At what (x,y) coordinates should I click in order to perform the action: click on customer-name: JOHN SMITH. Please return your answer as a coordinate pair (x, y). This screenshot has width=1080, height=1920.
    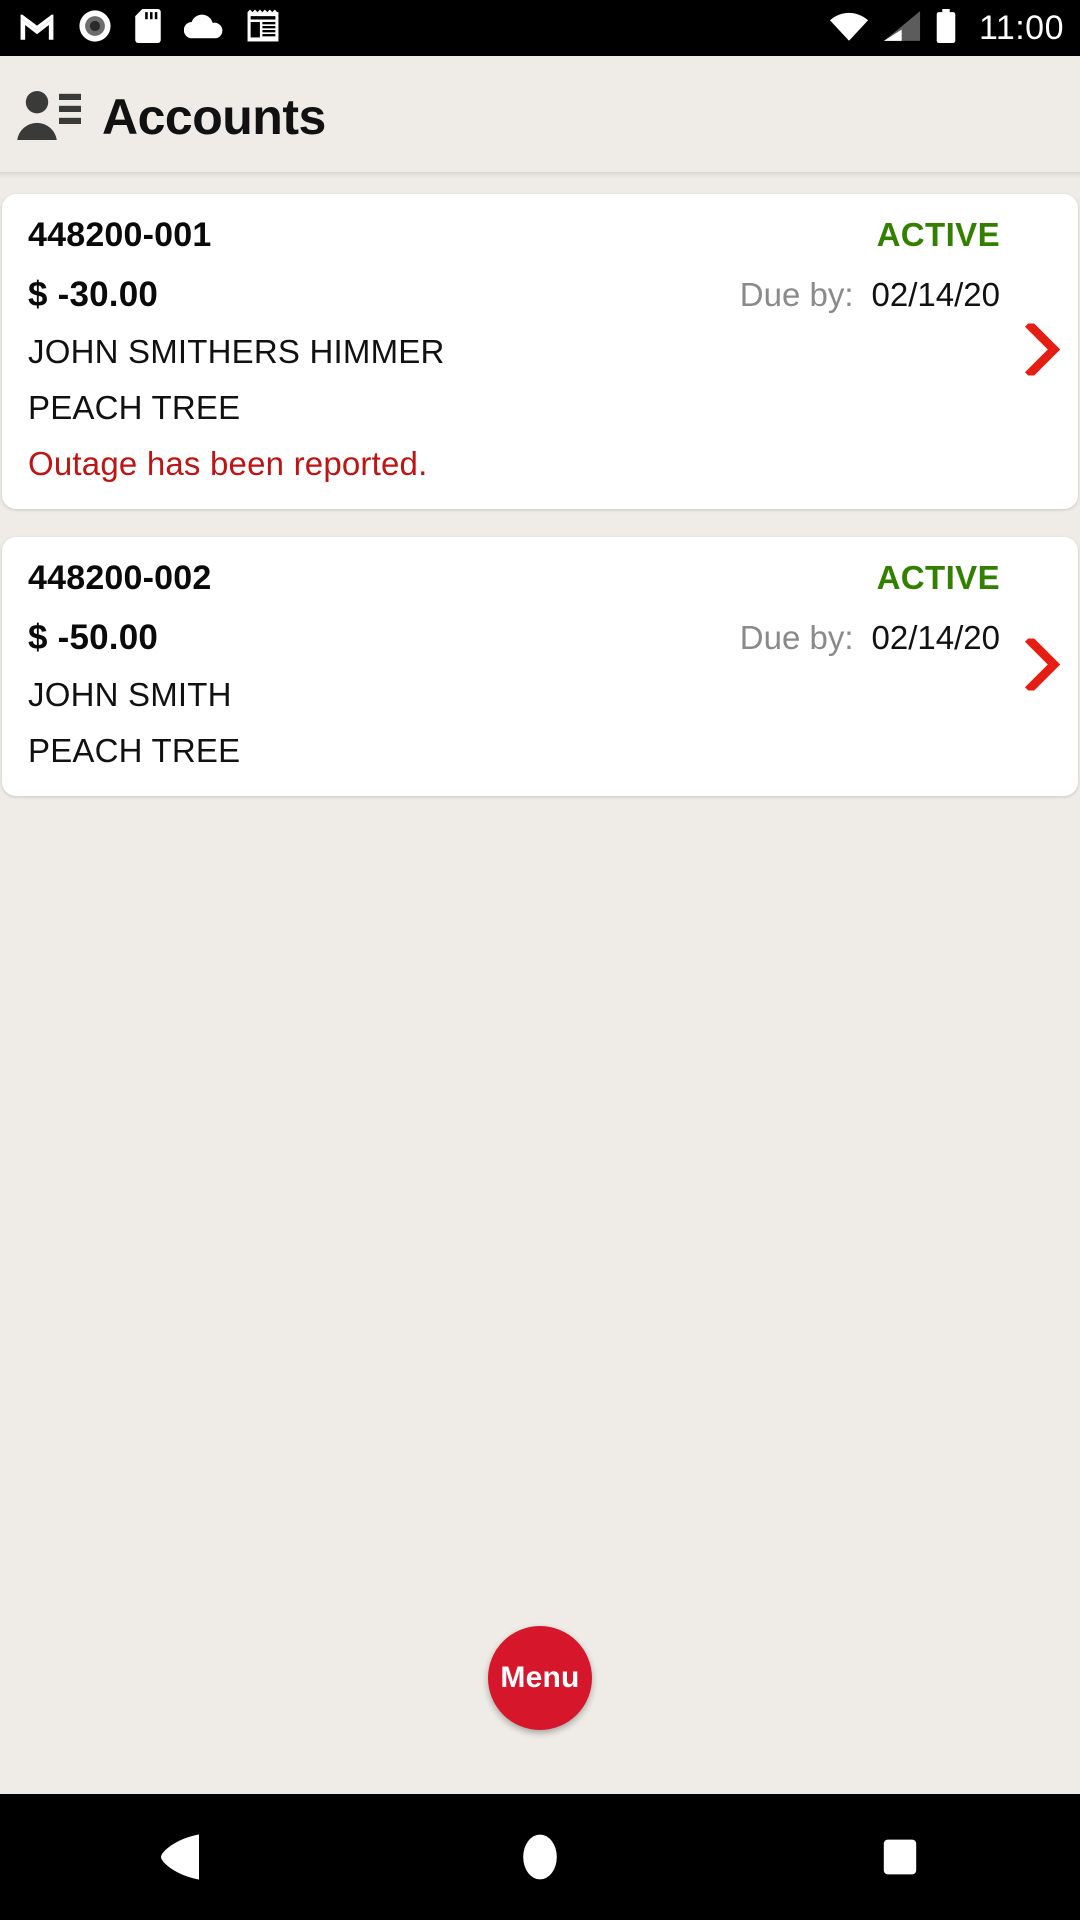
    Looking at the image, I should click on (130, 694).